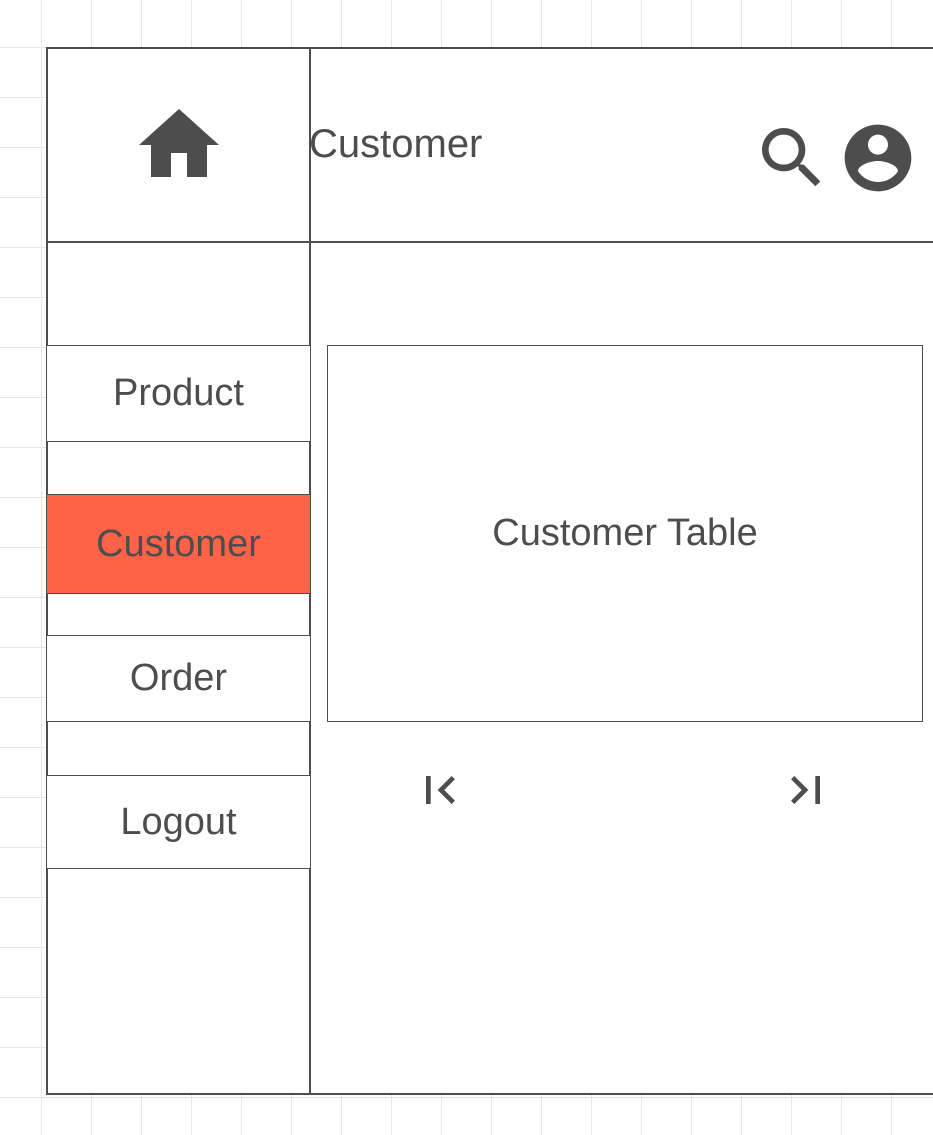 The width and height of the screenshot is (933, 1135). Describe the element at coordinates (878, 158) in the screenshot. I see `account-circle-icon` at that location.